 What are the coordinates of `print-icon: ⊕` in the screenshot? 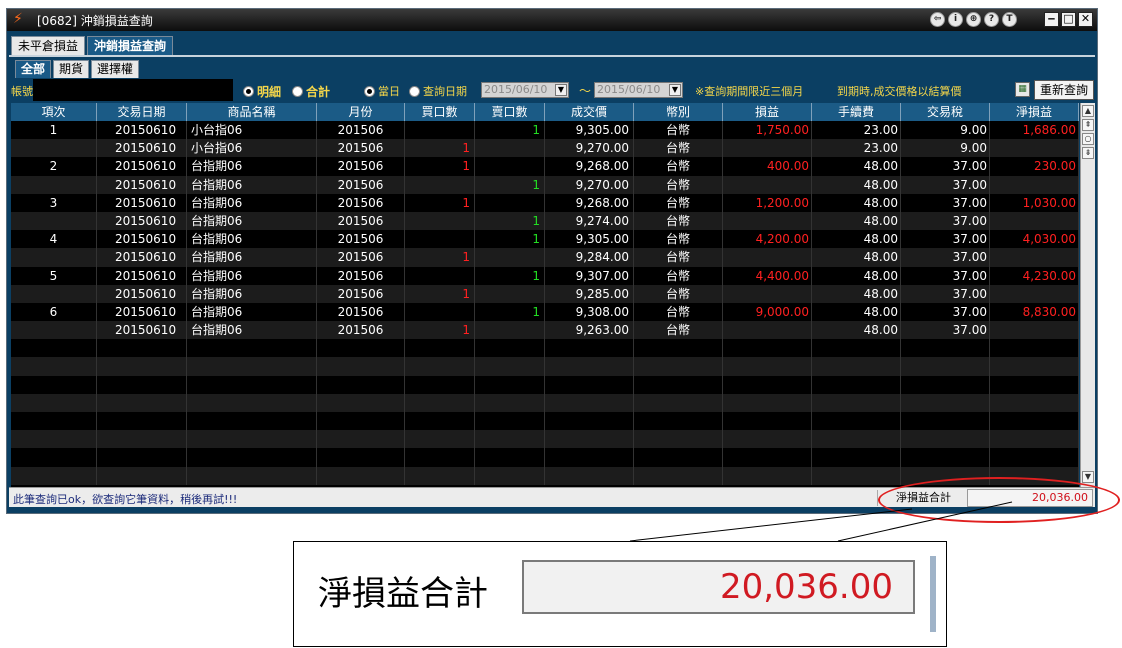 It's located at (973, 19).